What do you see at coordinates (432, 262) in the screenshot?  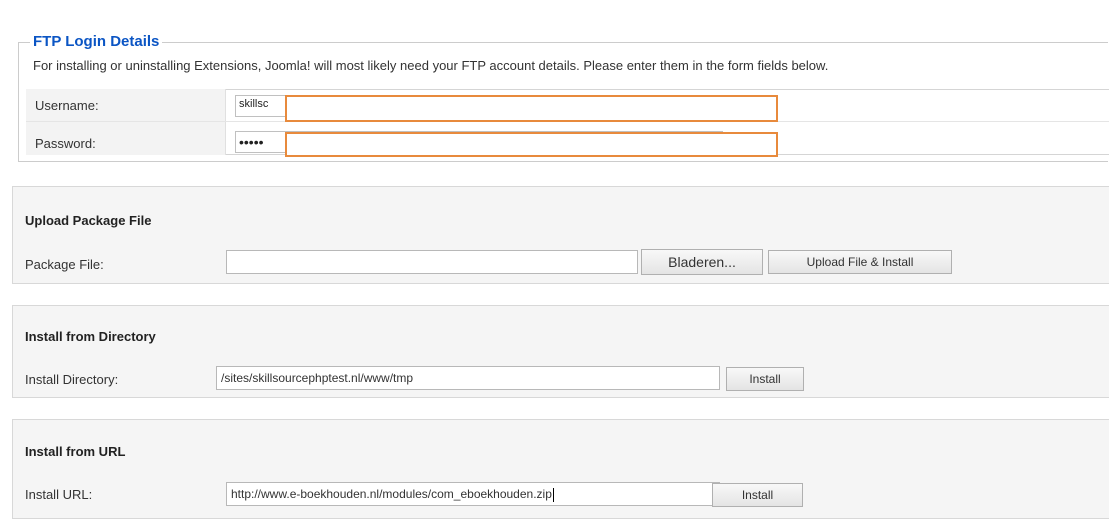 I see `package-file-input` at bounding box center [432, 262].